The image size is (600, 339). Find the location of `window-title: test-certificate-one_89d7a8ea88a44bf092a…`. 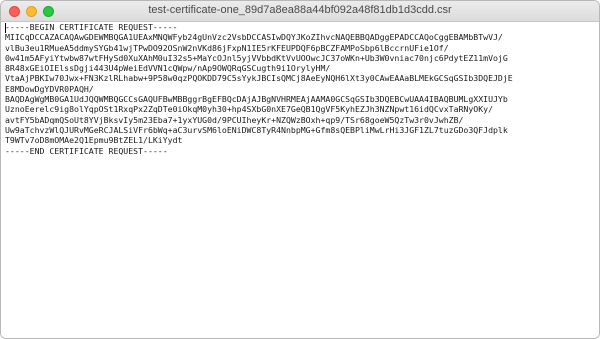

window-title: test-certificate-one_89d7a8ea88a44bf092a… is located at coordinates (300, 10).